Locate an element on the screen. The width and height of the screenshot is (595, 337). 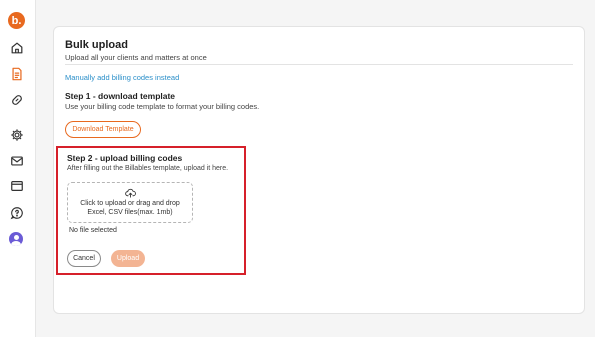
dropzone-file-types: Excel, CSV files(max. 1mb) is located at coordinates (130, 212).